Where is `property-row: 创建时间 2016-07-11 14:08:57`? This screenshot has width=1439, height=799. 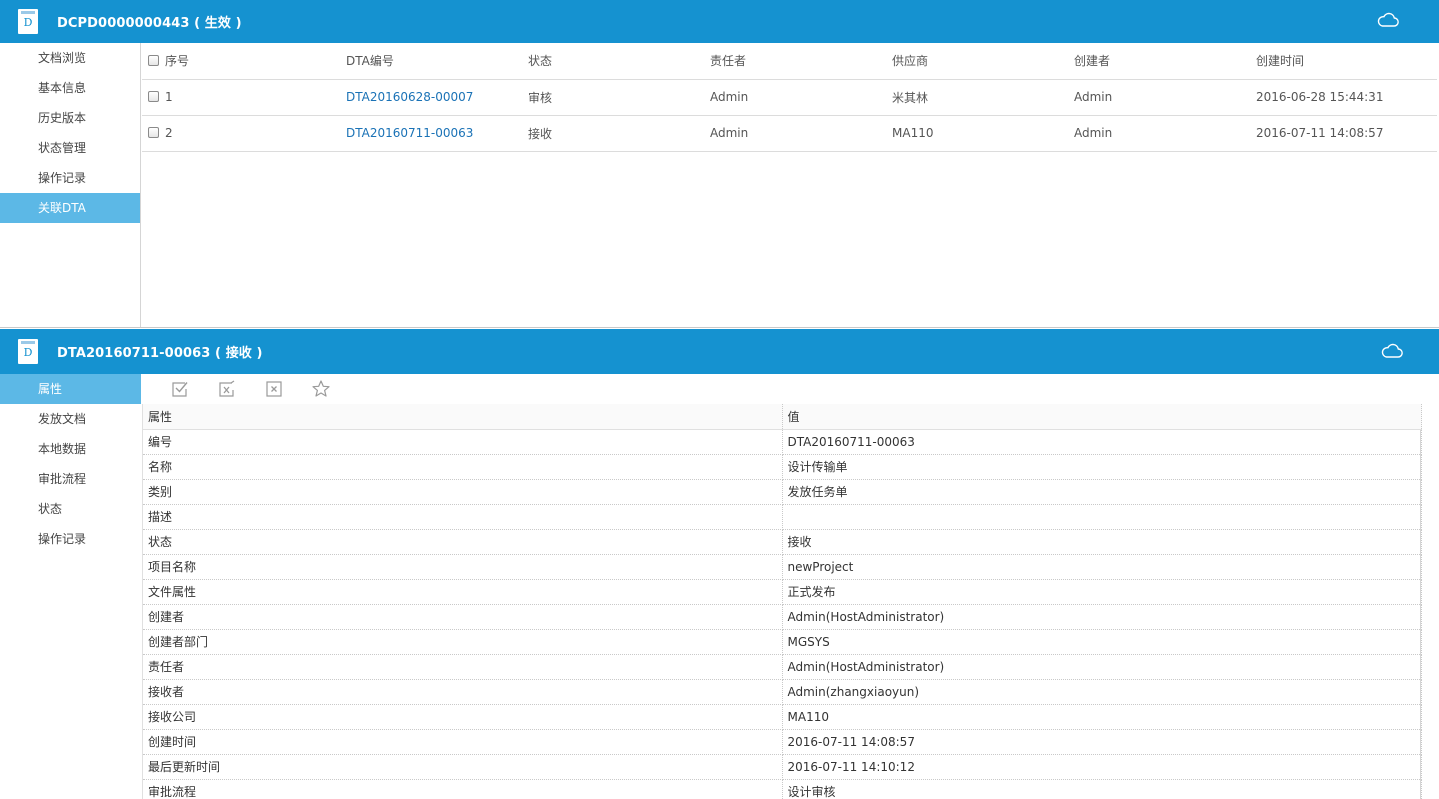
property-row: 创建时间 2016-07-11 14:08:57 is located at coordinates (782, 742).